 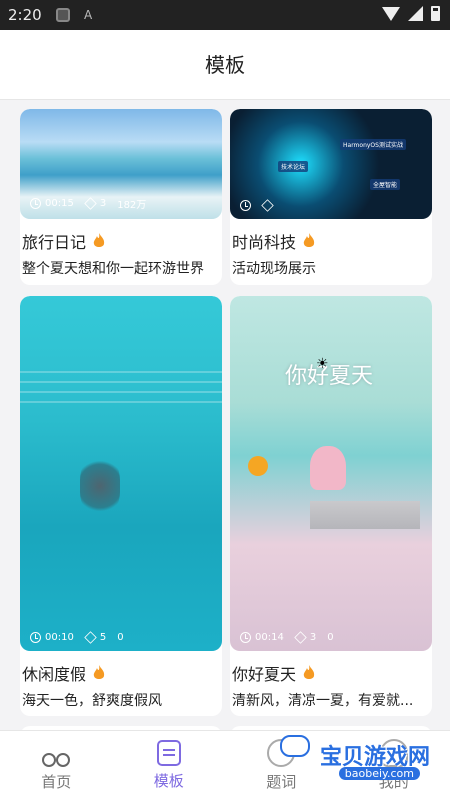 I want to click on template-subtitle: 活动现场展示, so click(x=274, y=269).